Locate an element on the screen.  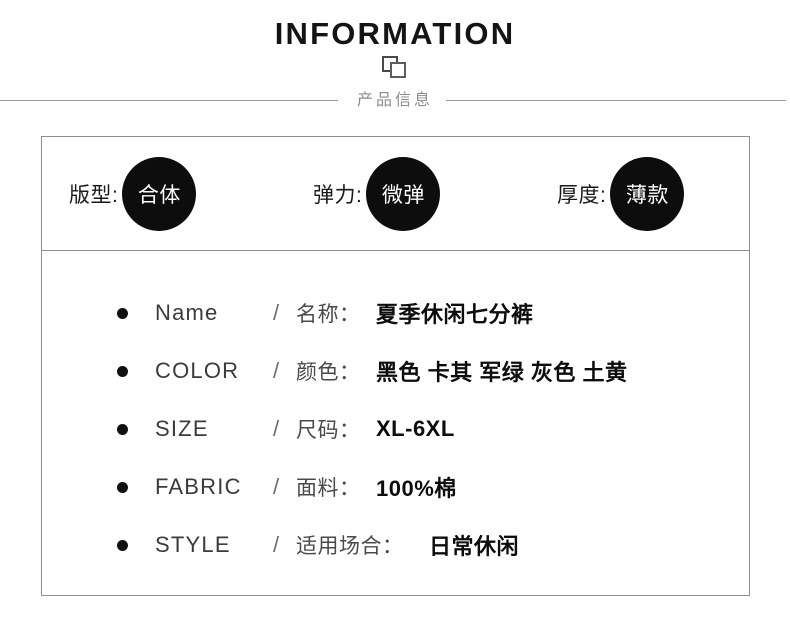
spec-label-en: Name is located at coordinates (187, 312).